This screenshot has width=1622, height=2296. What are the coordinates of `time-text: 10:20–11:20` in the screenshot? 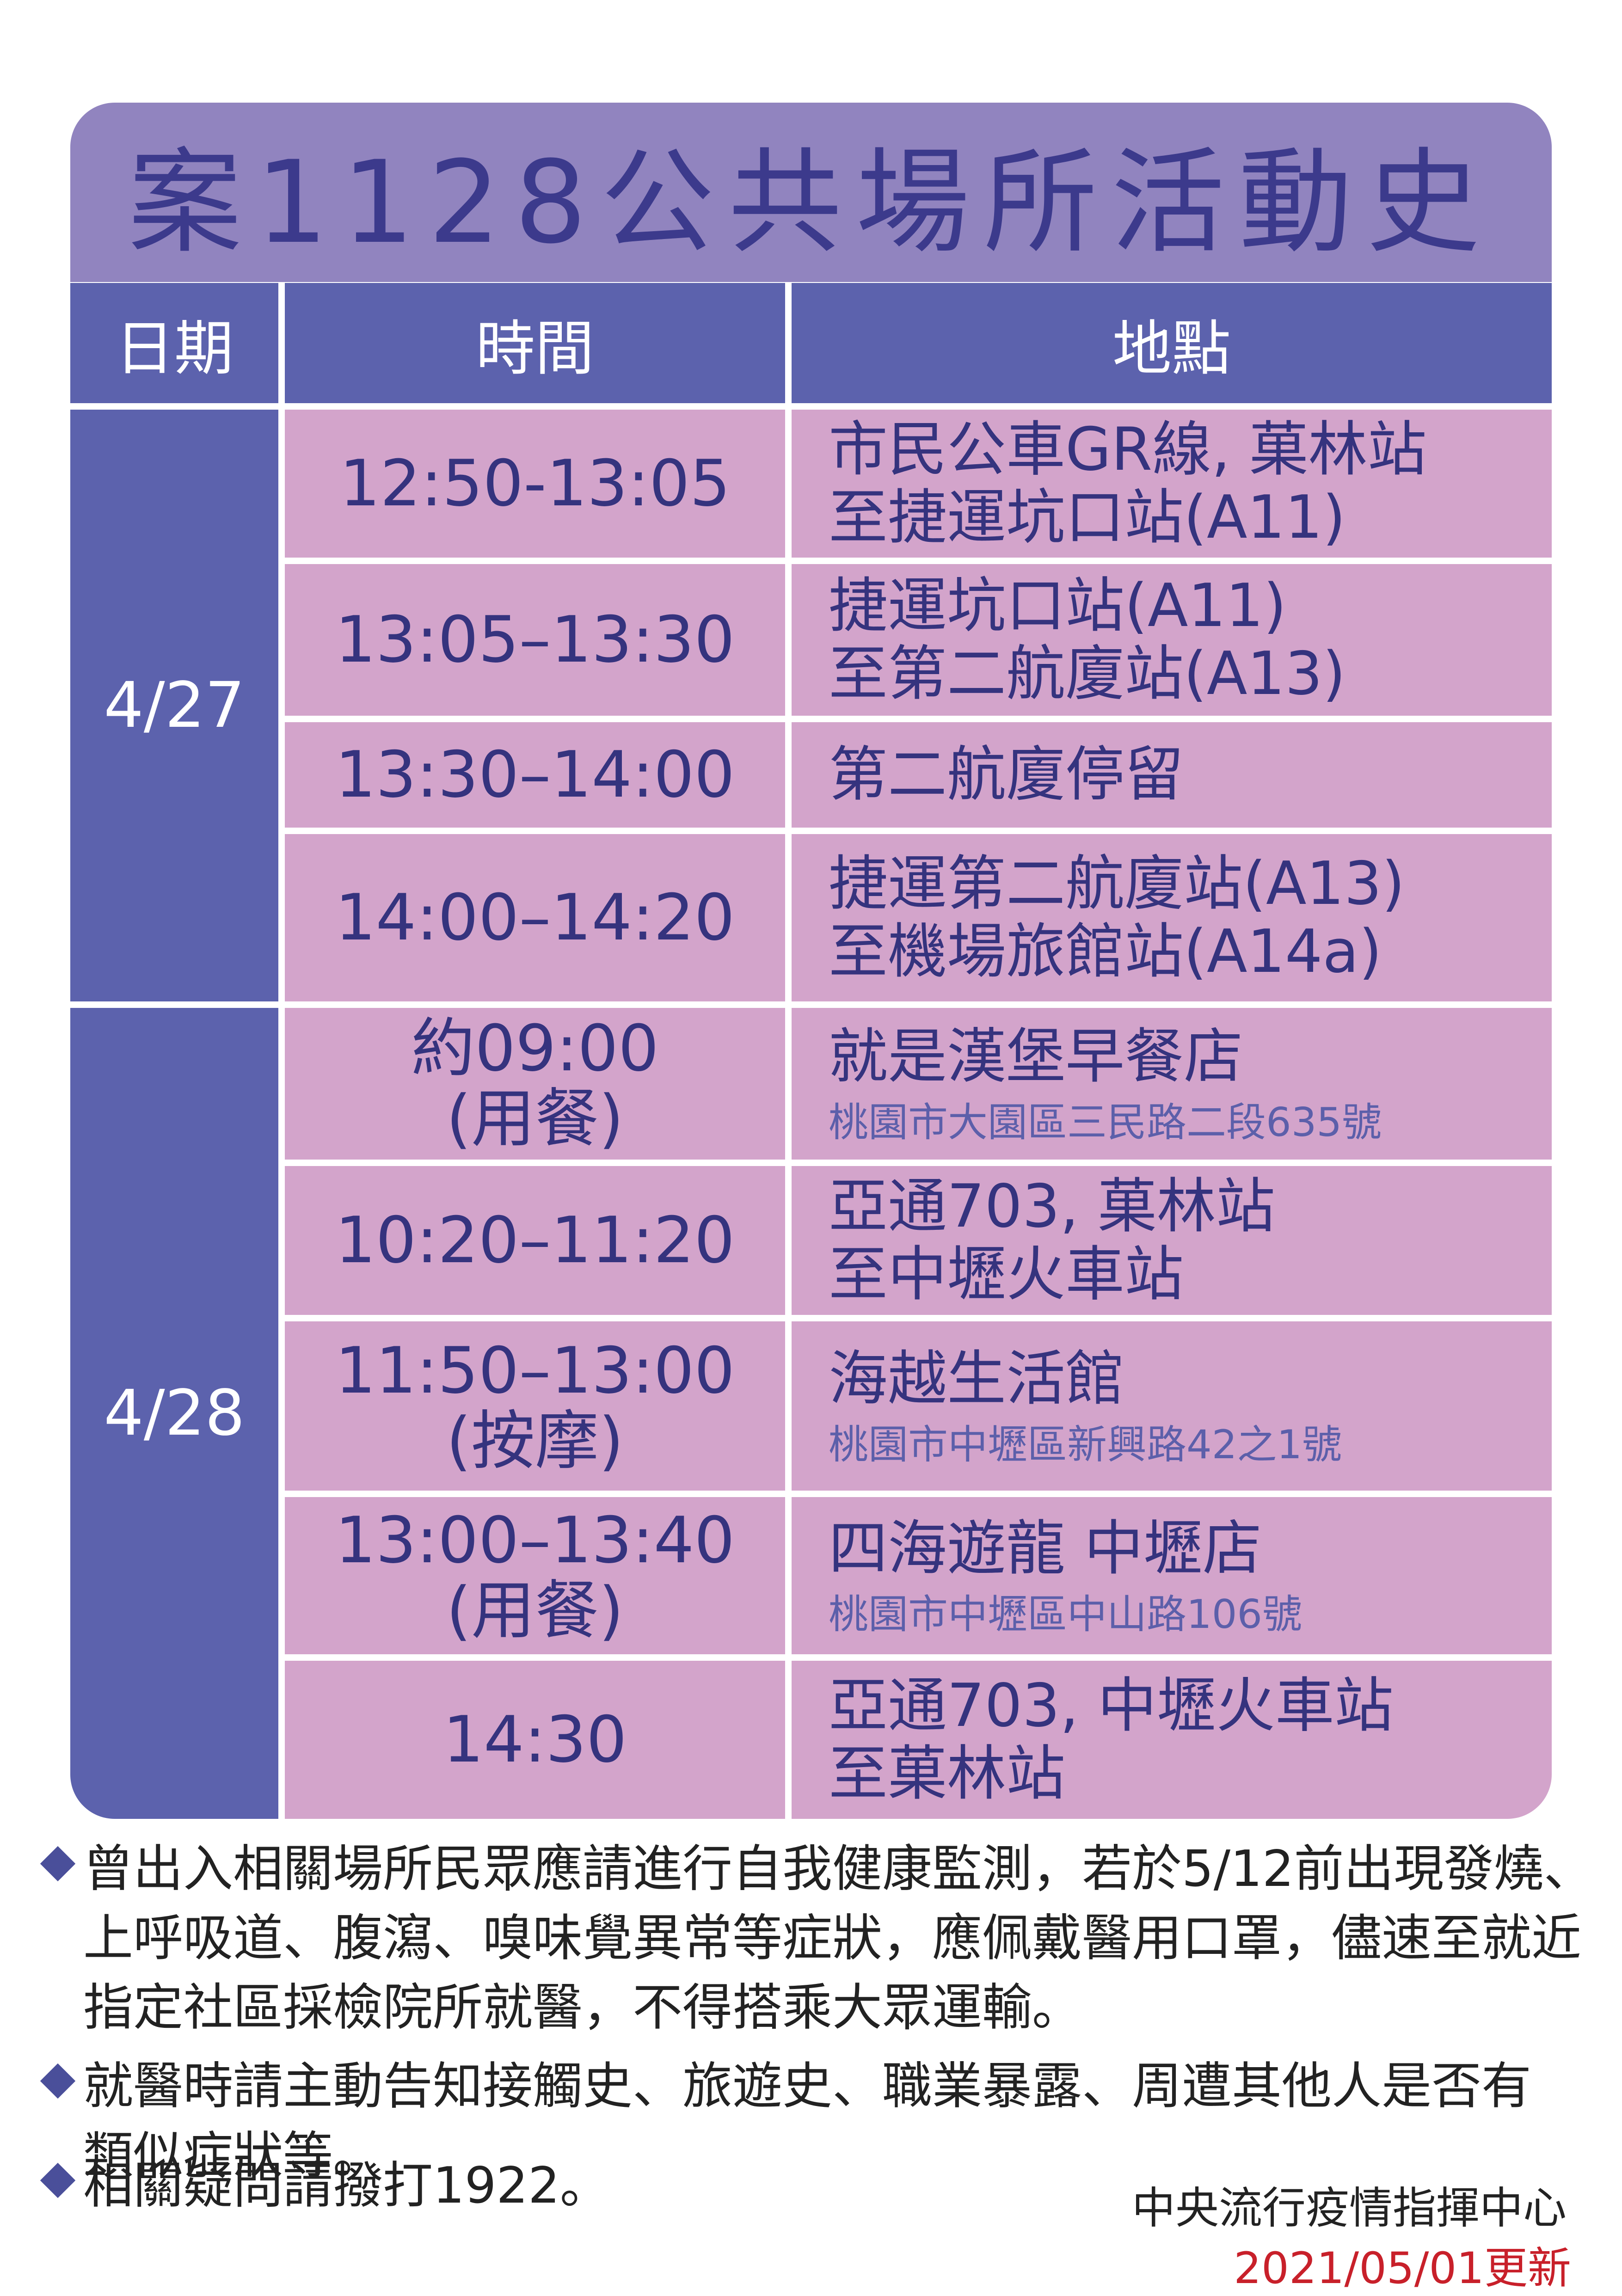 It's located at (535, 1240).